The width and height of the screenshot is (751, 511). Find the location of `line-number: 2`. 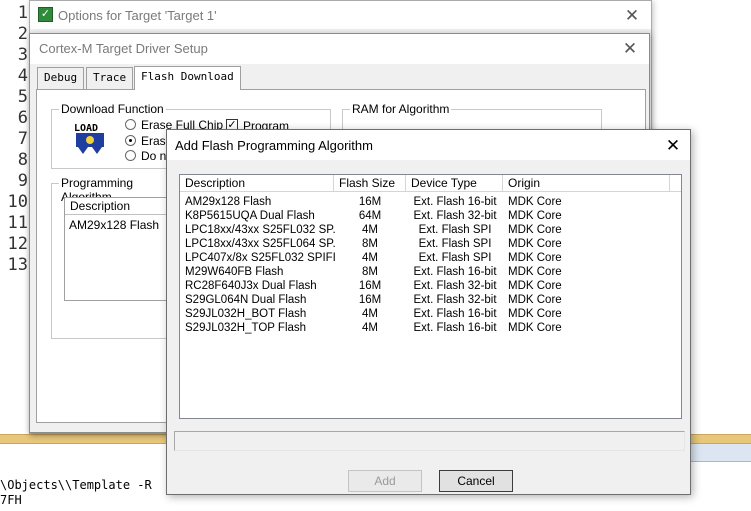

line-number: 2 is located at coordinates (22, 34).